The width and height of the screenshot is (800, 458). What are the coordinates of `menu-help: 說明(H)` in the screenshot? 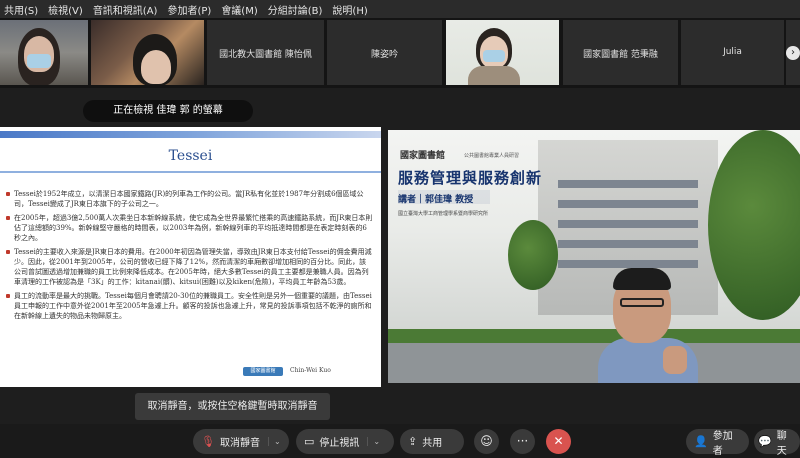 It's located at (349, 9).